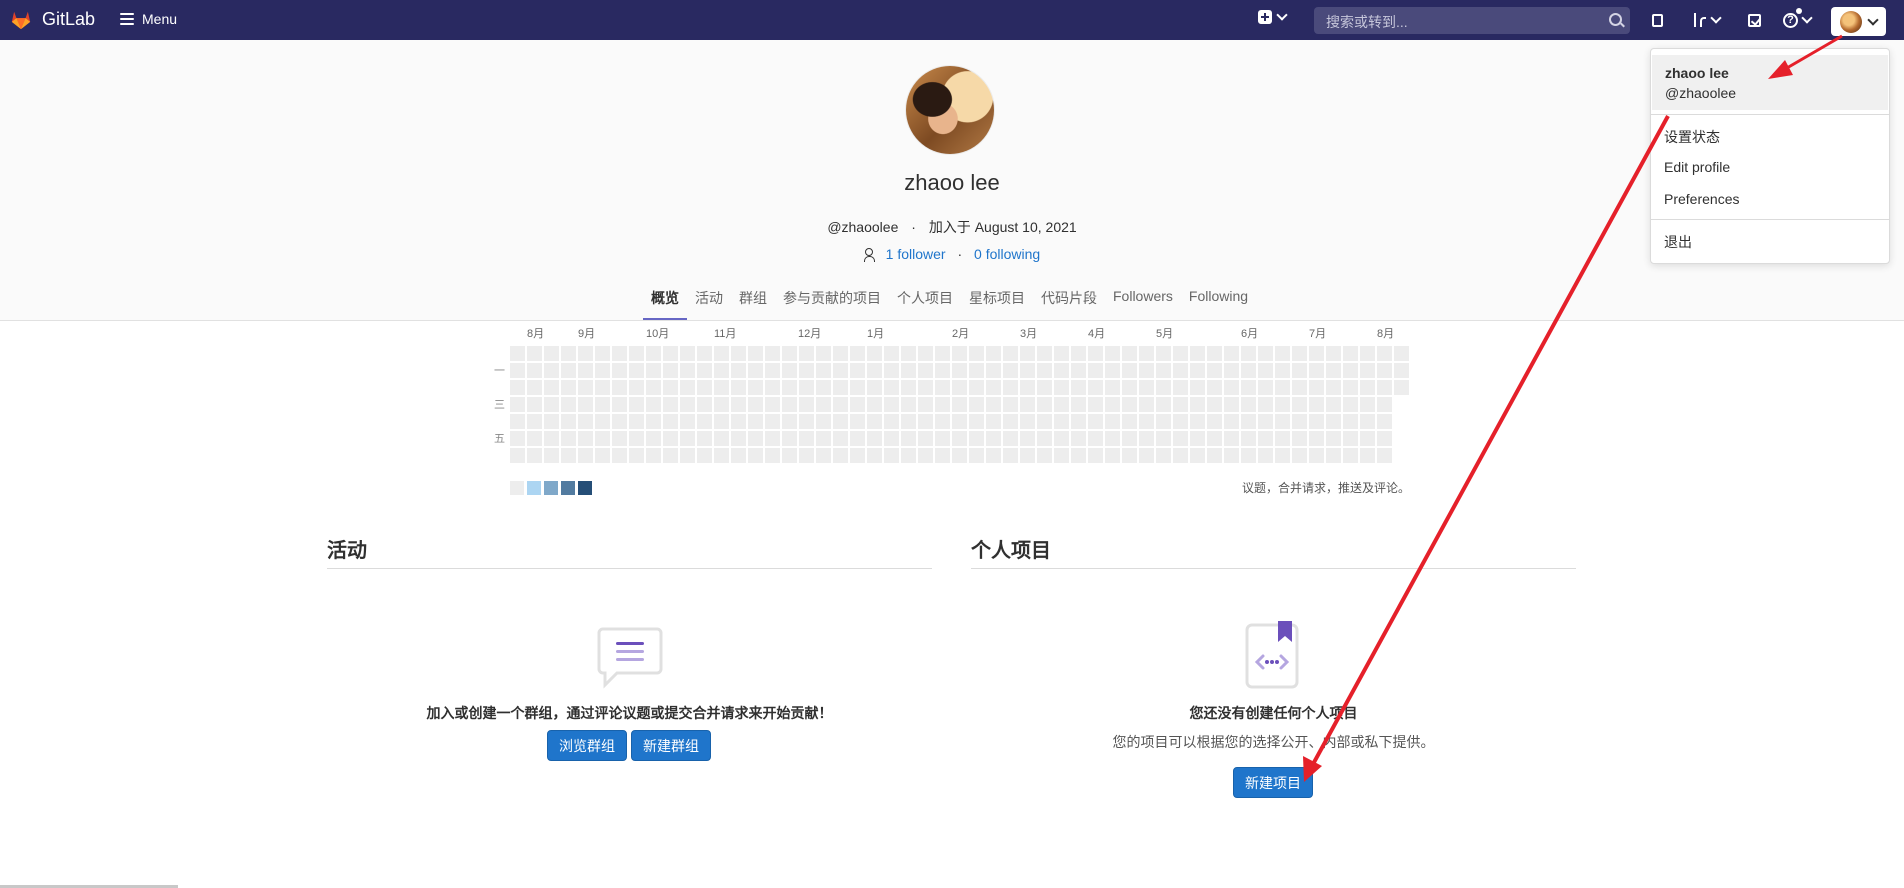 This screenshot has height=888, width=1904. I want to click on merge-requests-button, so click(1707, 20).